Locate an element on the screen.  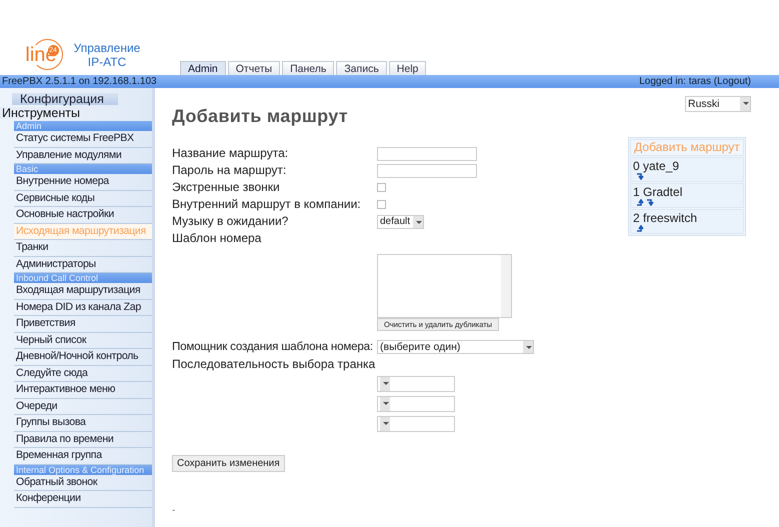
sidebar-item: Очереди is located at coordinates (83, 406).